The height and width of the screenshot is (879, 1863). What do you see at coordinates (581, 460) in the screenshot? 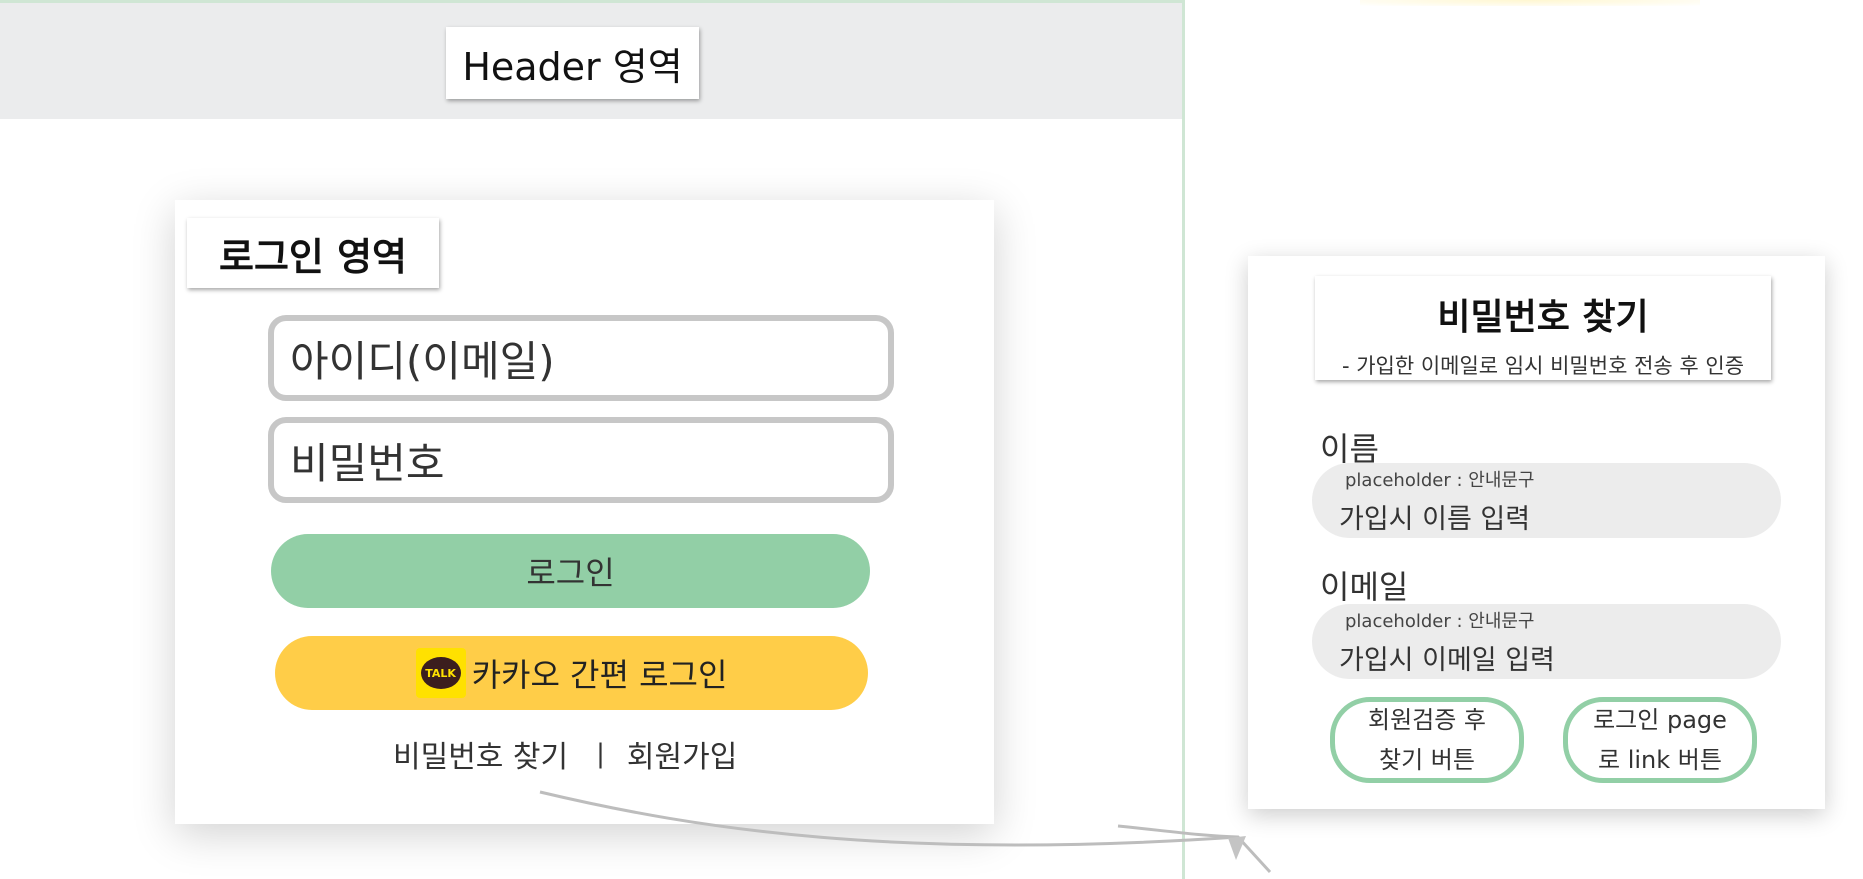
I see `password-input: 비밀번호` at bounding box center [581, 460].